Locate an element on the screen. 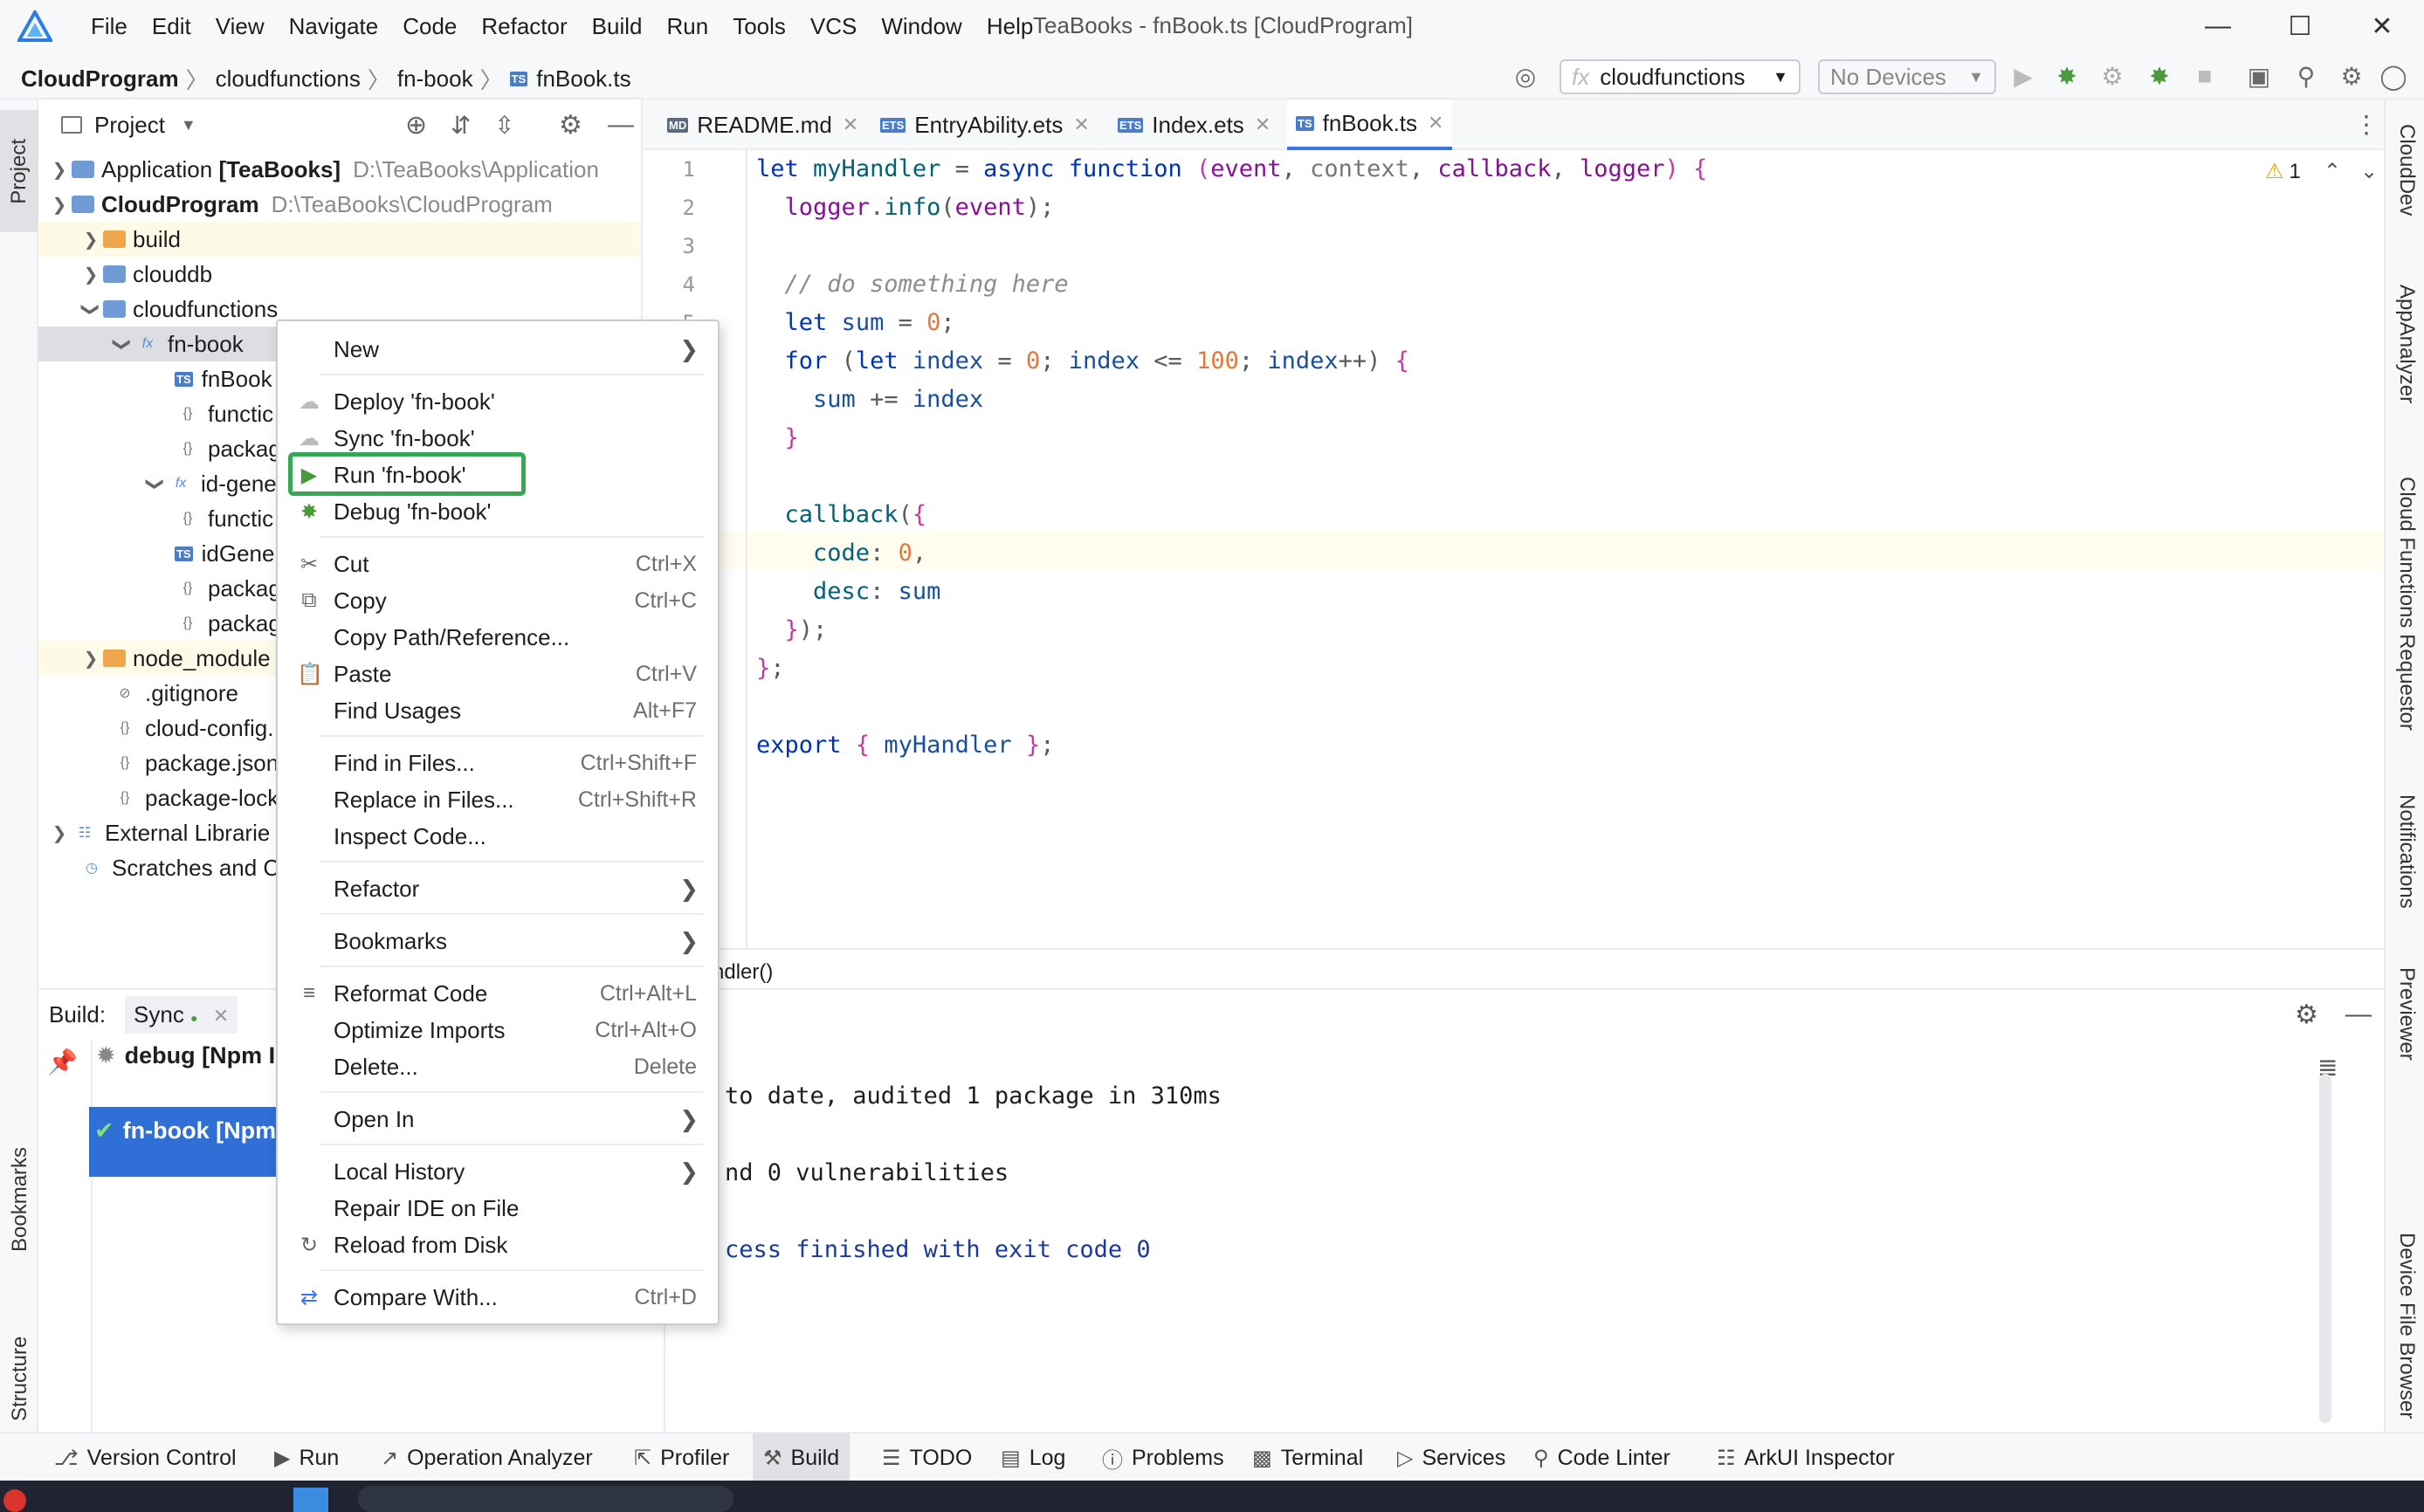 The image size is (2424, 1512). bookmarks-tool-button: Bookmarks is located at coordinates (20, 1191).